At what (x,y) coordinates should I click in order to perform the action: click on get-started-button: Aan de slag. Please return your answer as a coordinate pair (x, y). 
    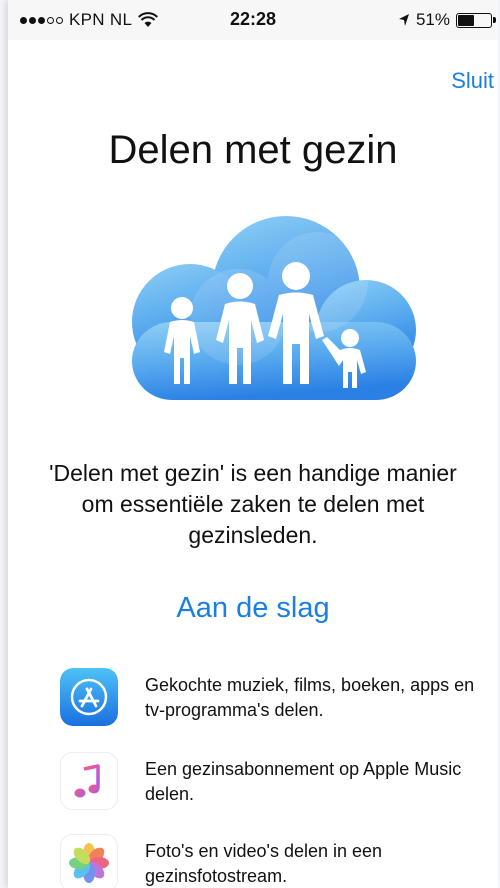
    Looking at the image, I should click on (253, 608).